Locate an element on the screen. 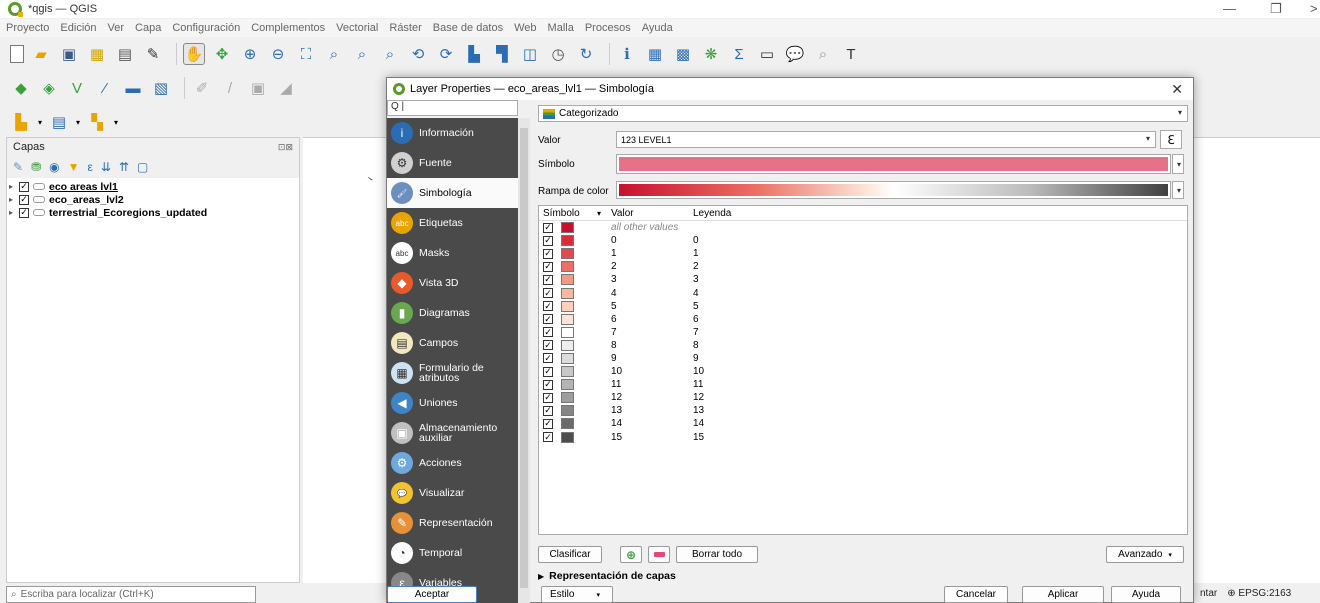  category-legend: 11 is located at coordinates (793, 384).